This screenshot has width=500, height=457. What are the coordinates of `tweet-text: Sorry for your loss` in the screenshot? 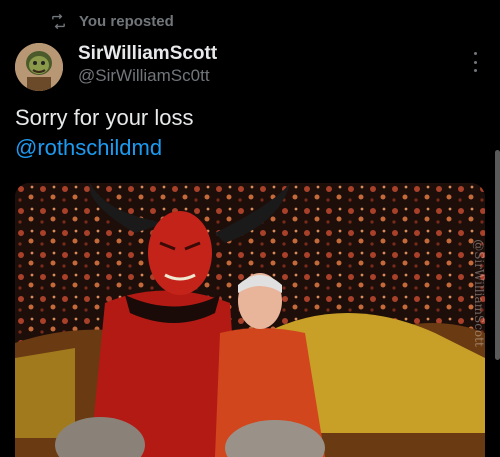 It's located at (104, 117).